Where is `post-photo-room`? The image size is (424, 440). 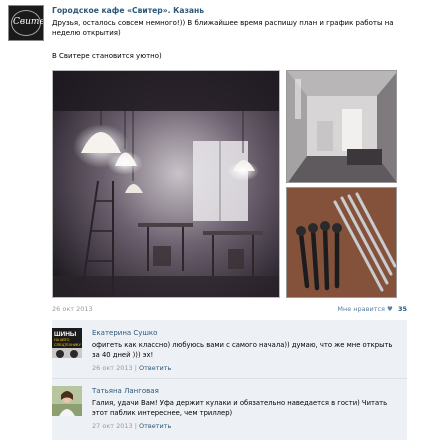 post-photo-room is located at coordinates (341, 126).